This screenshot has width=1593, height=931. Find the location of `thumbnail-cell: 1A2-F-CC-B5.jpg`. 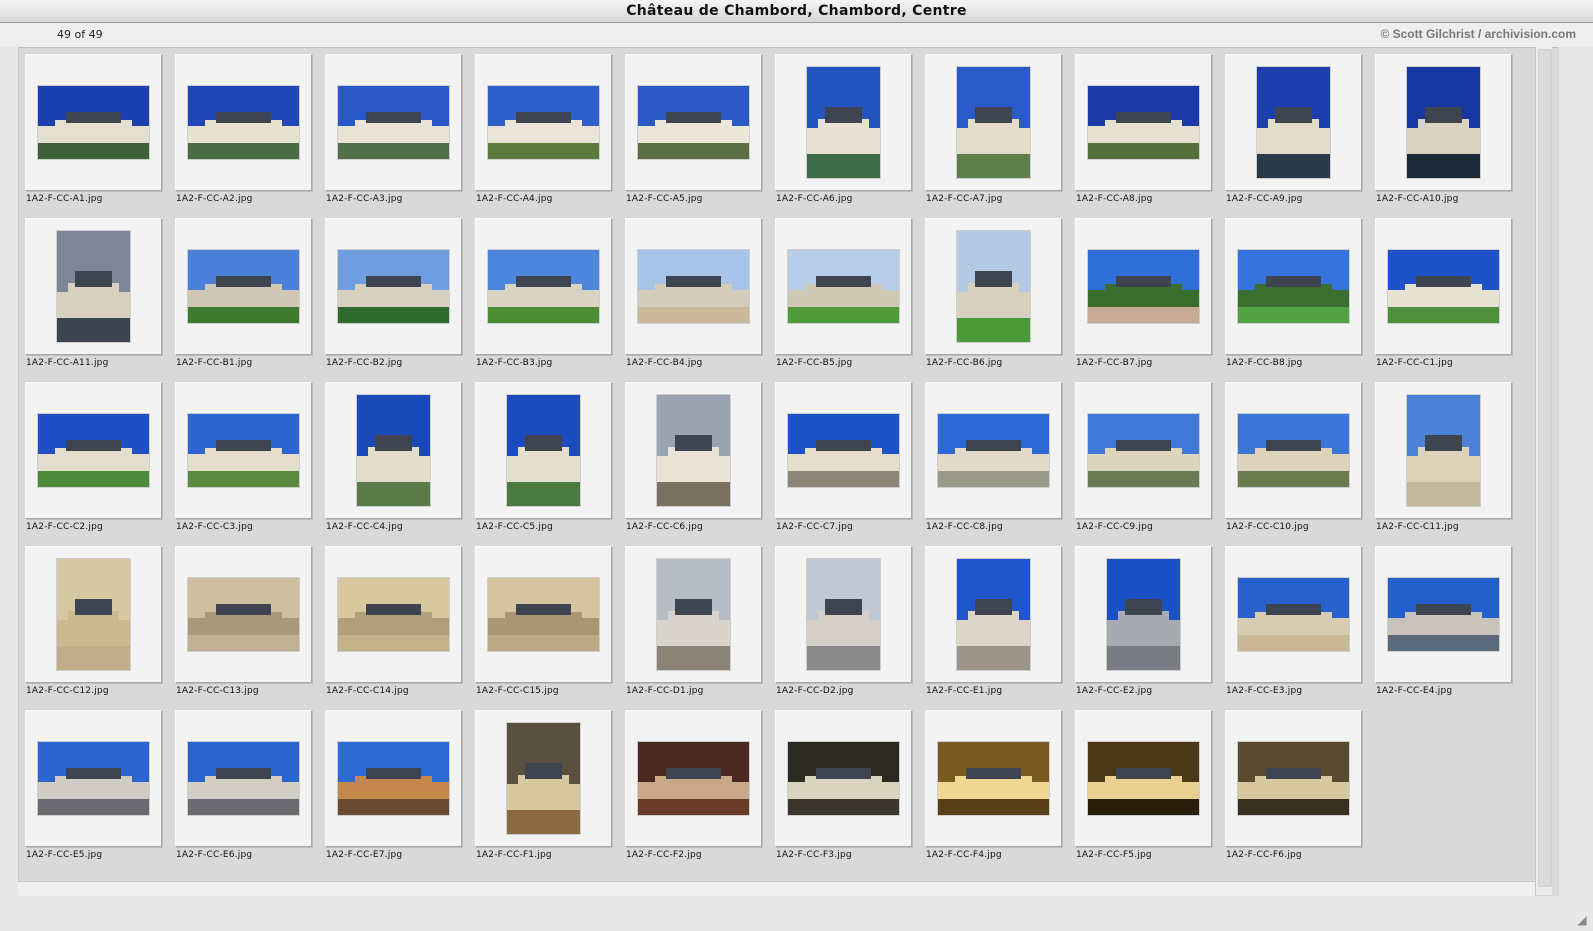

thumbnail-cell: 1A2-F-CC-B5.jpg is located at coordinates (850, 300).